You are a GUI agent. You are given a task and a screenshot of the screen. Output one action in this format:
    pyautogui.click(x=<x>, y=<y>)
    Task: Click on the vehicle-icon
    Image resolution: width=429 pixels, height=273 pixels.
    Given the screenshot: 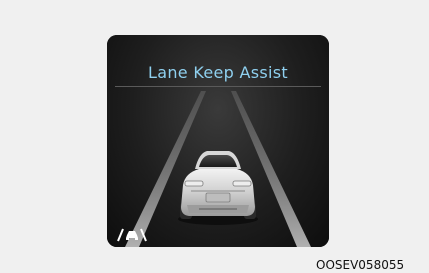 What is the action you would take?
    pyautogui.click(x=218, y=188)
    